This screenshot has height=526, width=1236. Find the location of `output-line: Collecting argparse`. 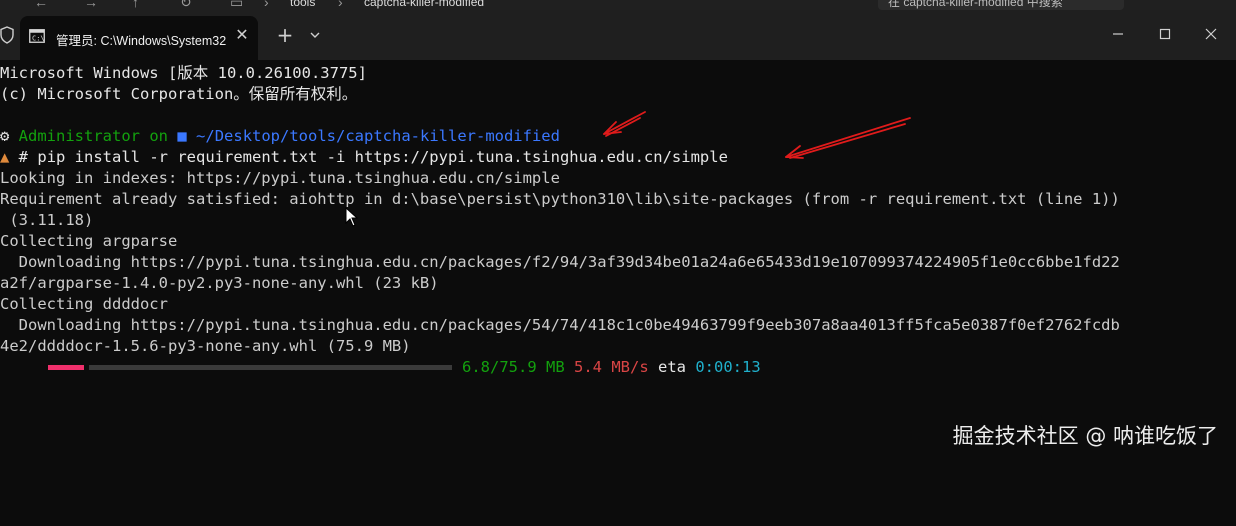

output-line: Collecting argparse is located at coordinates (89, 241).